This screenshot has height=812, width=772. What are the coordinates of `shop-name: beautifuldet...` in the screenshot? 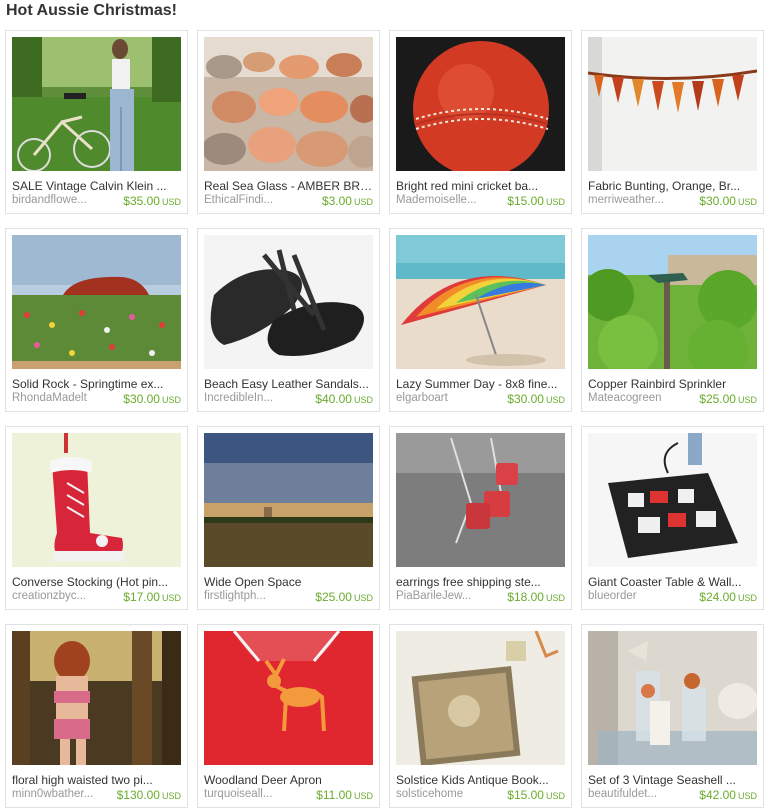 It's located at (630, 794).